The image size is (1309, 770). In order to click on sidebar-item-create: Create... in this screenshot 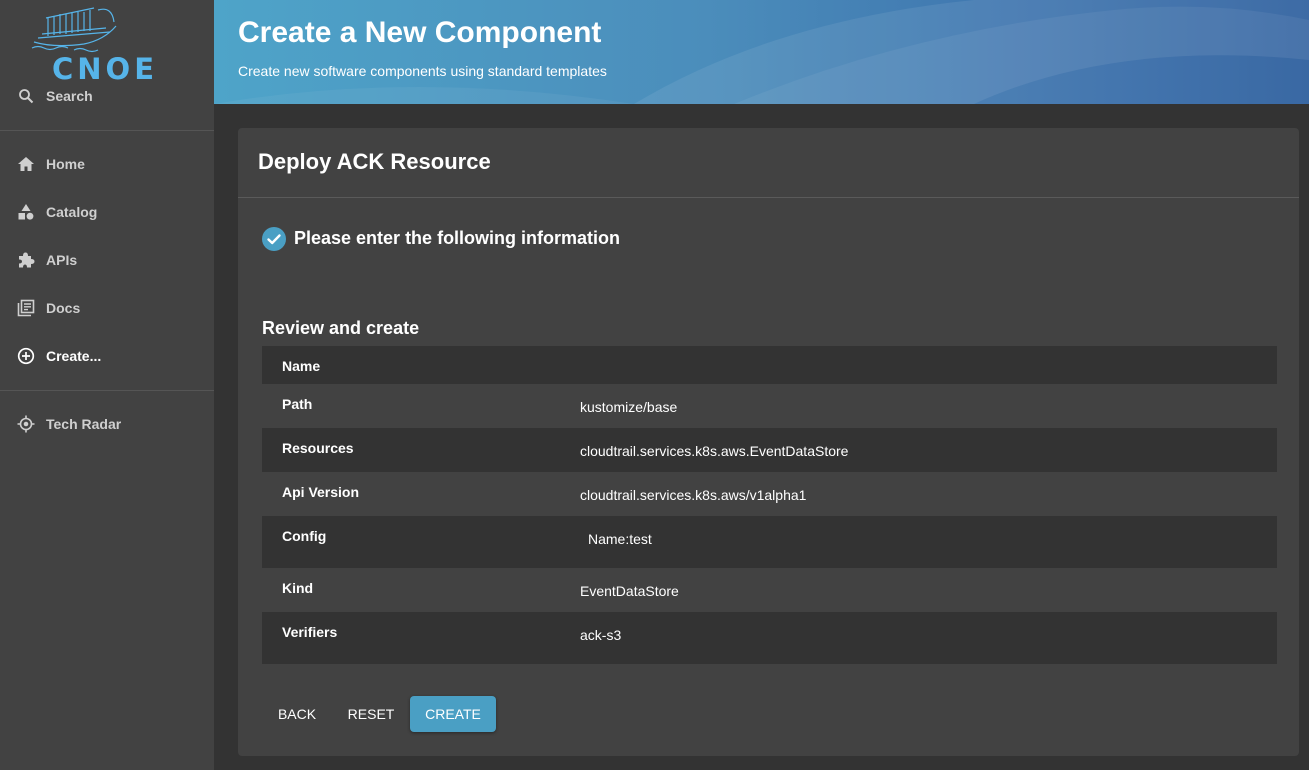, I will do `click(107, 356)`.